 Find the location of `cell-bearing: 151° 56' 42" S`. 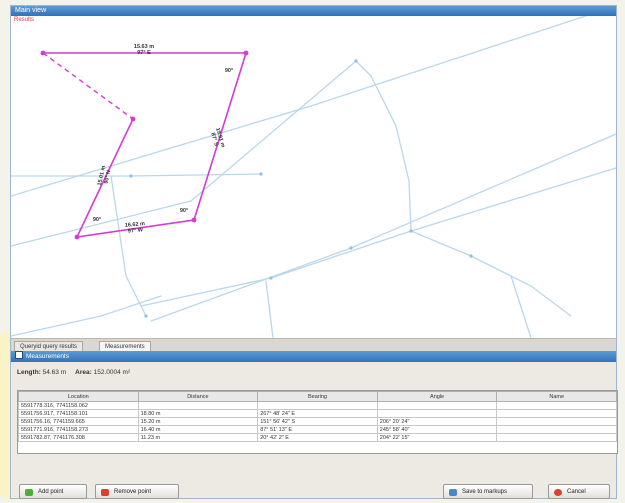

cell-bearing: 151° 56' 42" S is located at coordinates (317, 421).